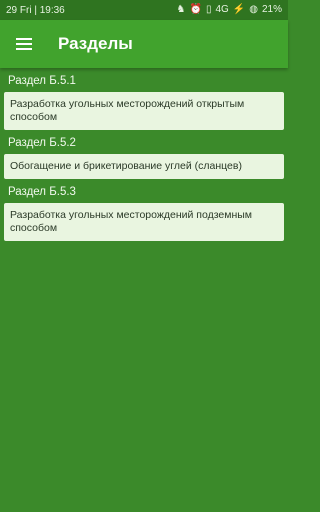  Describe the element at coordinates (42, 143) in the screenshot. I see `section-header: Раздел Б.5.2` at that location.